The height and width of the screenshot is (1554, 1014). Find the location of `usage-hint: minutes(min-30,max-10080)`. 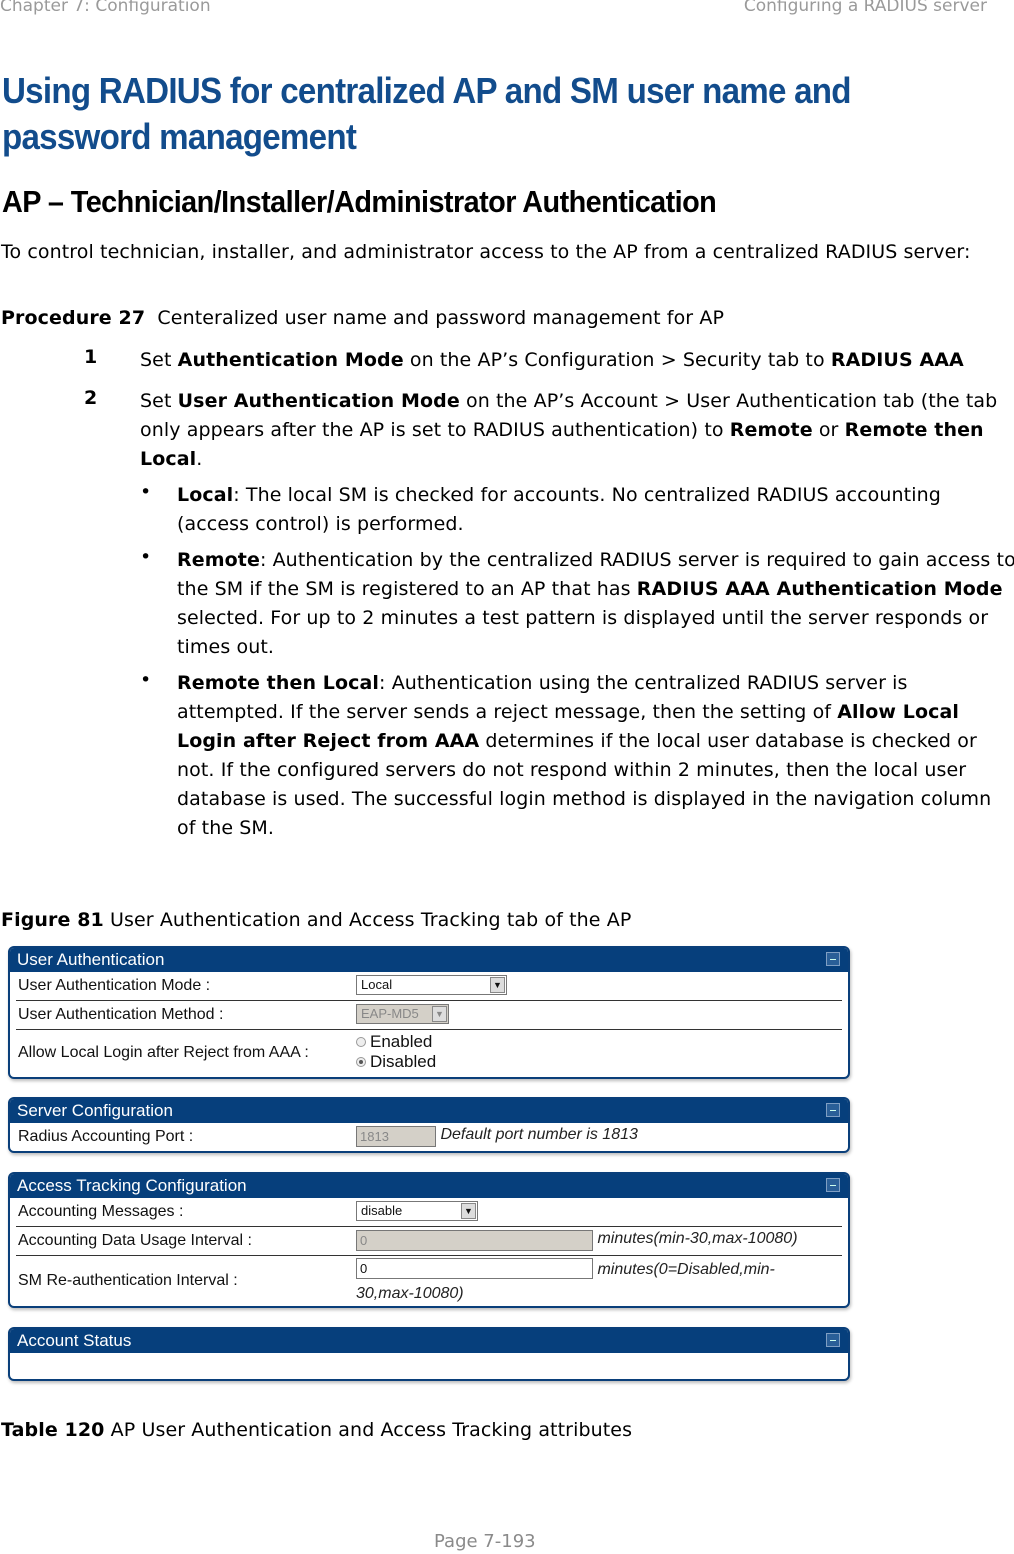

usage-hint: minutes(min-30,max-10080) is located at coordinates (697, 1238).